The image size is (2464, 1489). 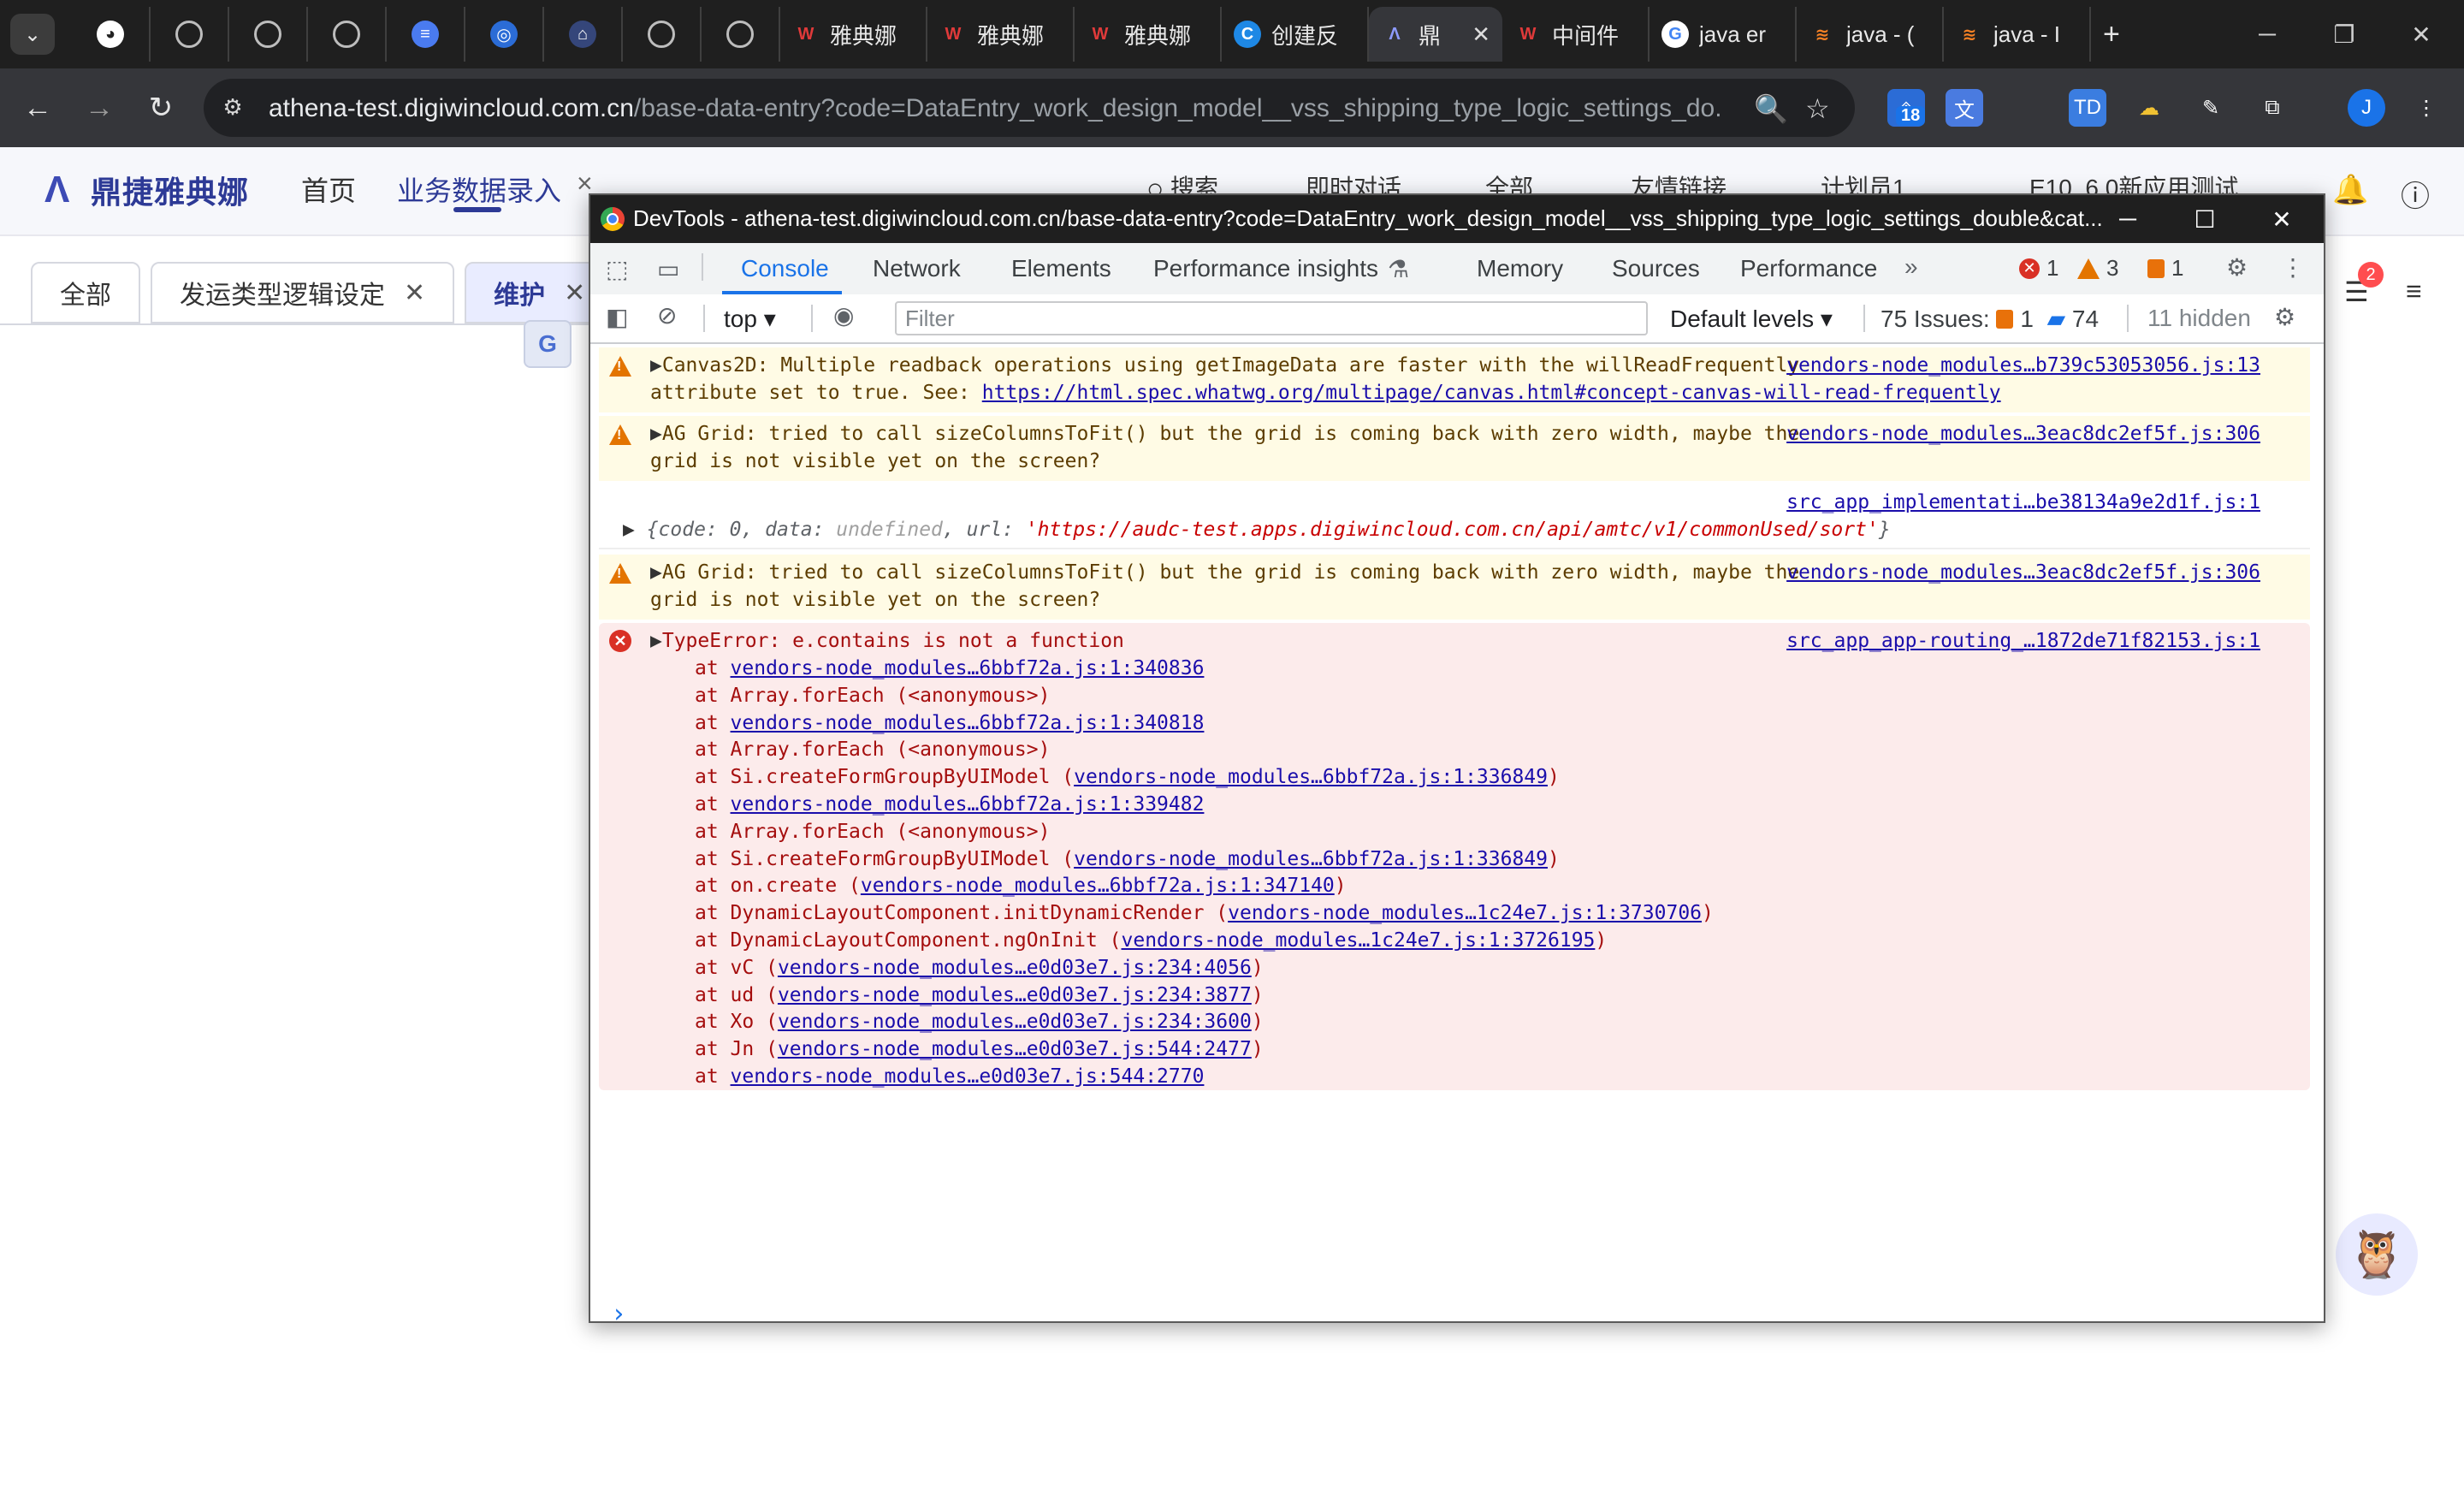 I want to click on issue-count: 1, so click(x=2165, y=269).